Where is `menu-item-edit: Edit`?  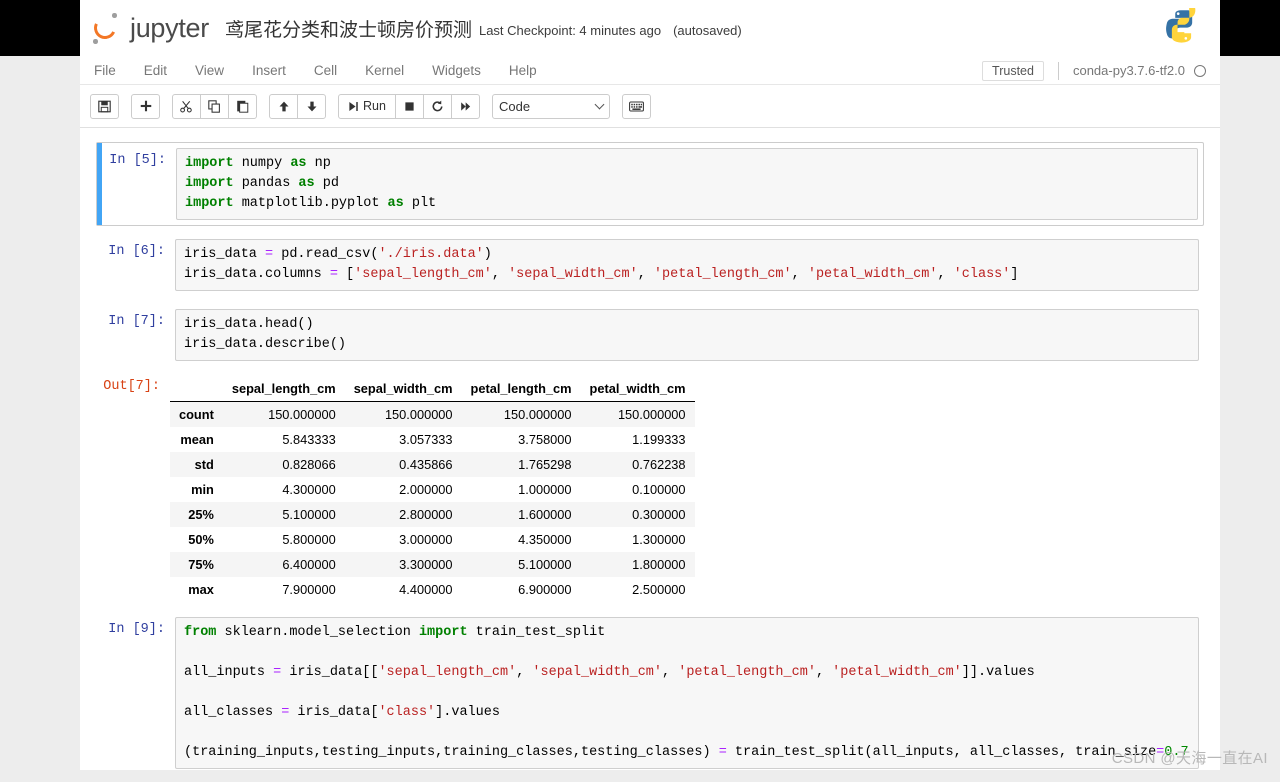 menu-item-edit: Edit is located at coordinates (155, 70).